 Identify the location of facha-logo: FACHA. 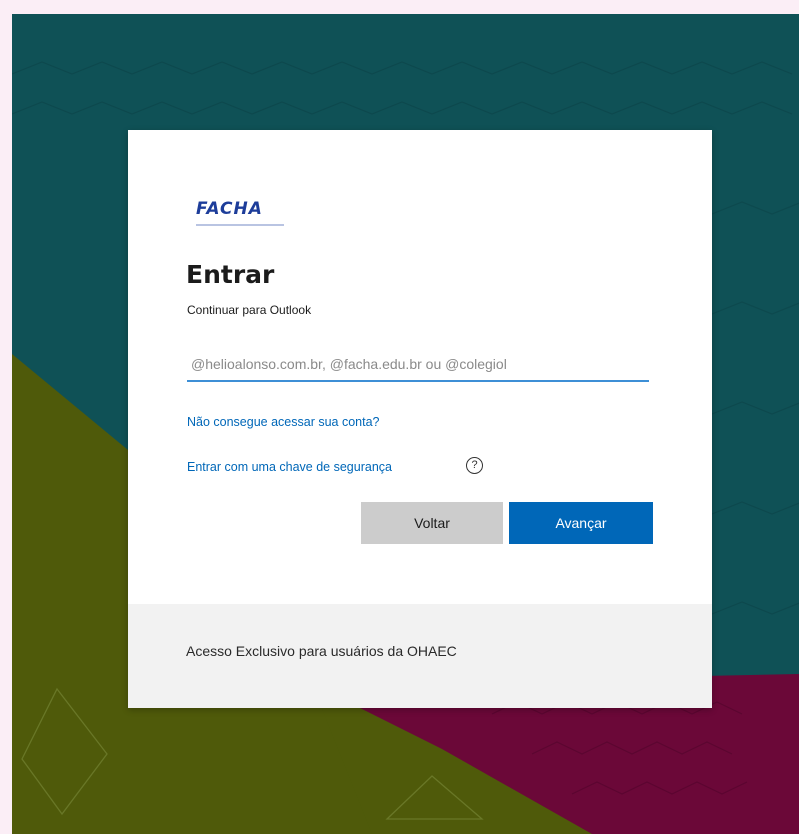
(229, 209).